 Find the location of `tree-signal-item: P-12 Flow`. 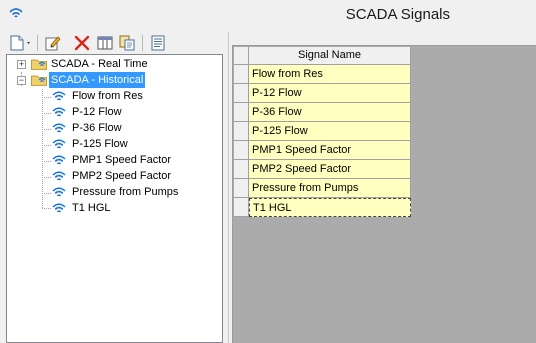

tree-signal-item: P-12 Flow is located at coordinates (114, 112).